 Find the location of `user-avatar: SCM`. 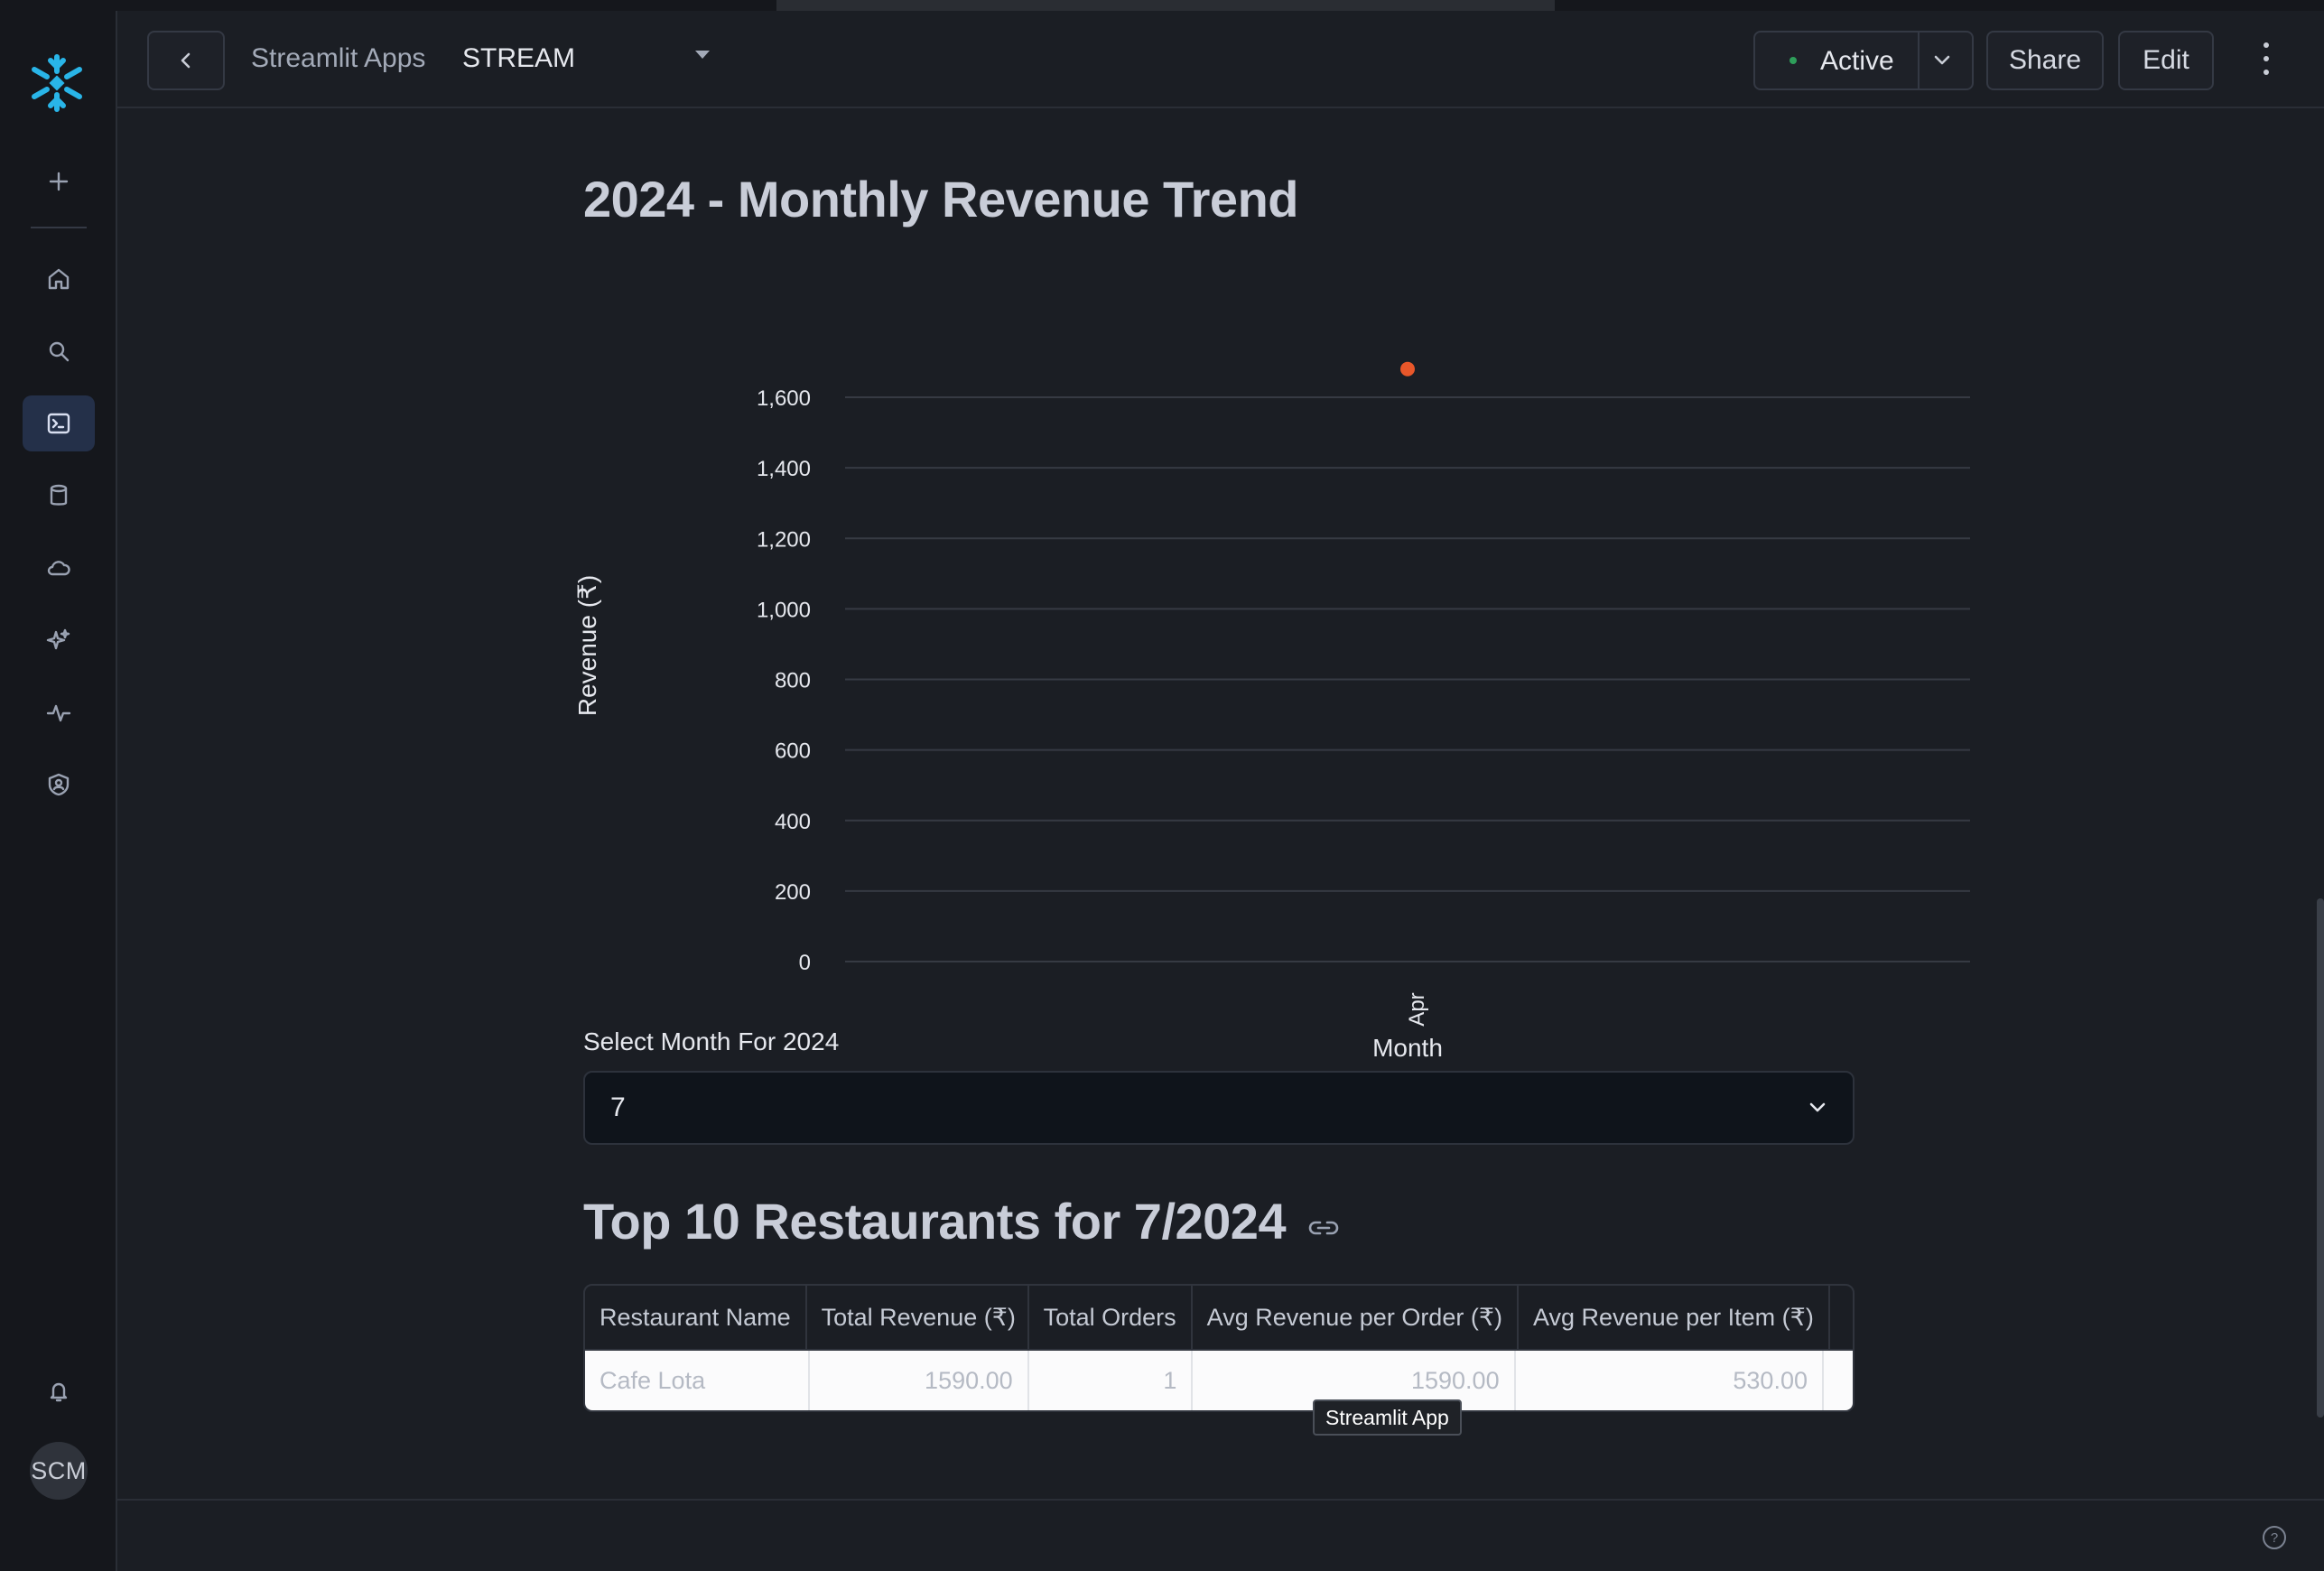

user-avatar: SCM is located at coordinates (59, 1471).